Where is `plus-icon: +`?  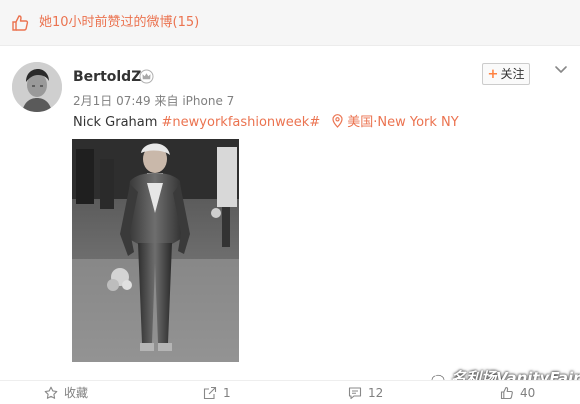
plus-icon: + is located at coordinates (493, 74).